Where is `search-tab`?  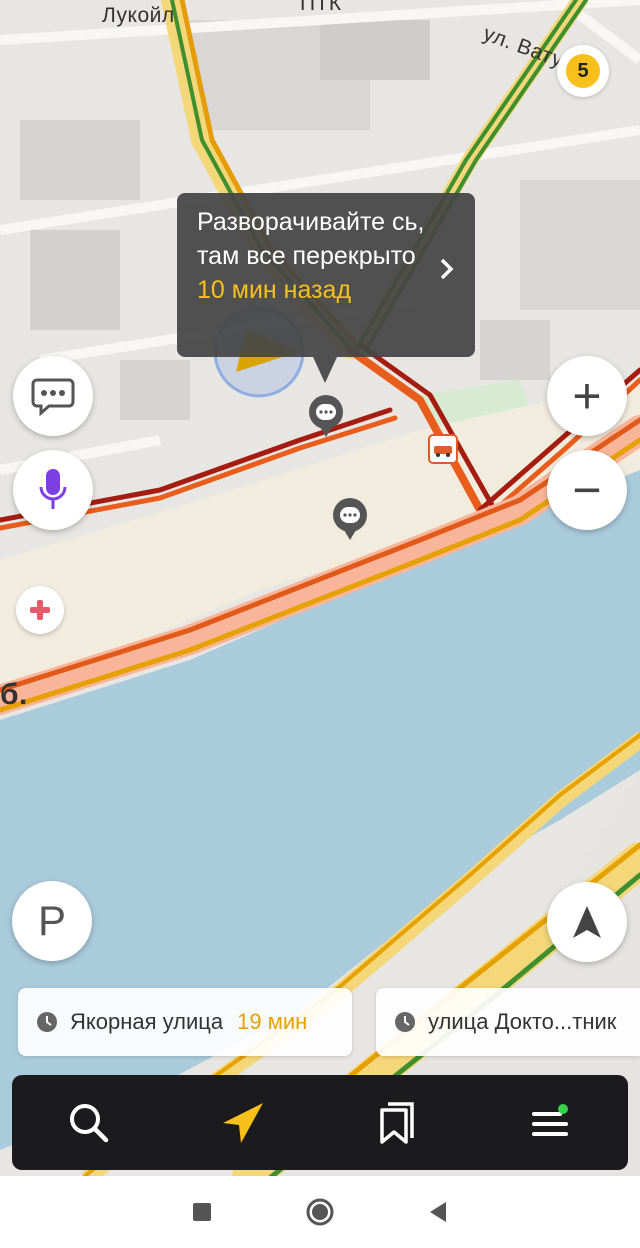
search-tab is located at coordinates (89, 1123).